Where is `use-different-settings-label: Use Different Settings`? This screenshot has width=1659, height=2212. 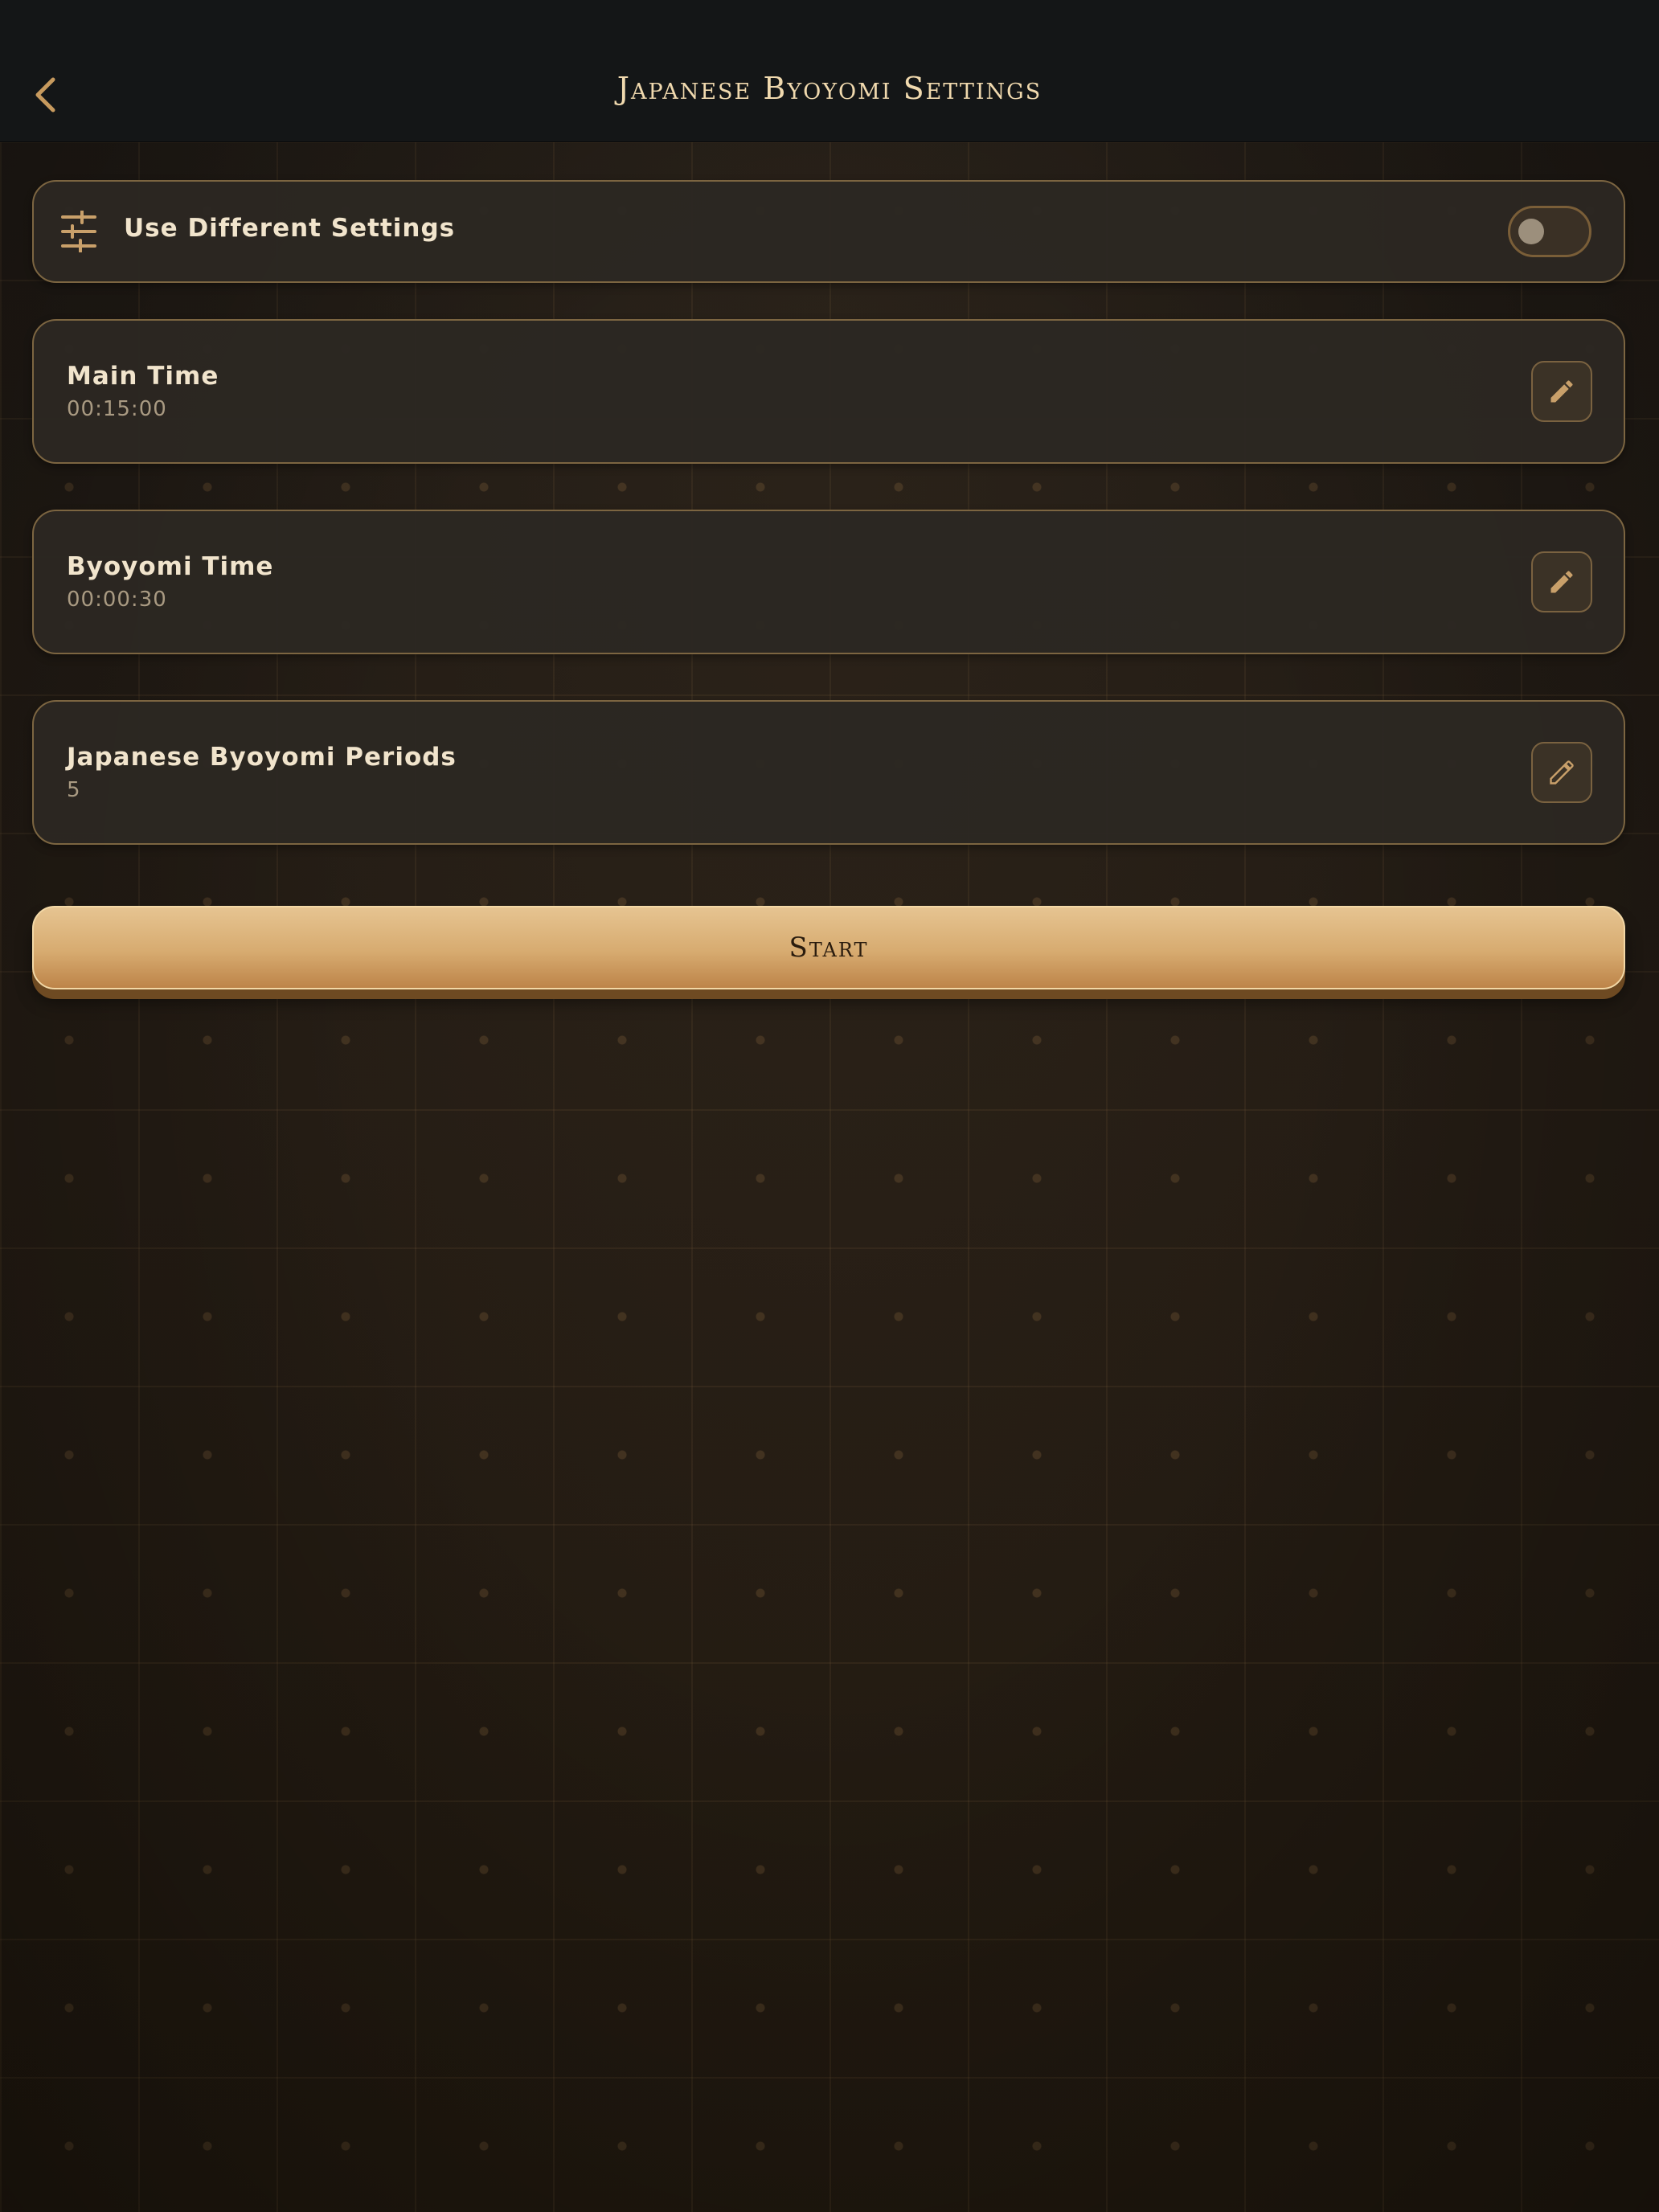 use-different-settings-label: Use Different Settings is located at coordinates (290, 228).